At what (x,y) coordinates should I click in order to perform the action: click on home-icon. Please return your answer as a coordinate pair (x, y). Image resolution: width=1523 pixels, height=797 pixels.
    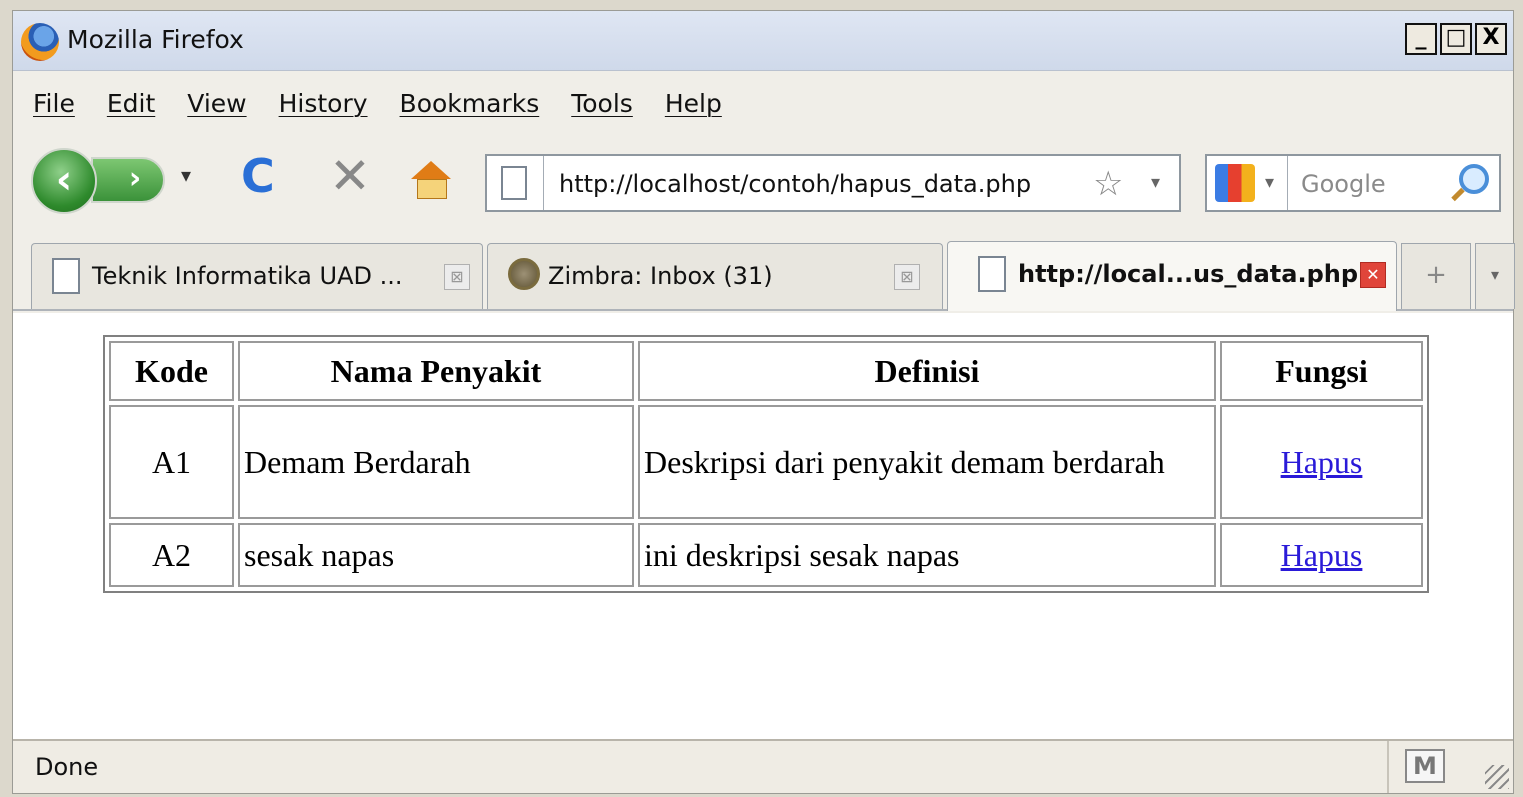
    Looking at the image, I should click on (431, 180).